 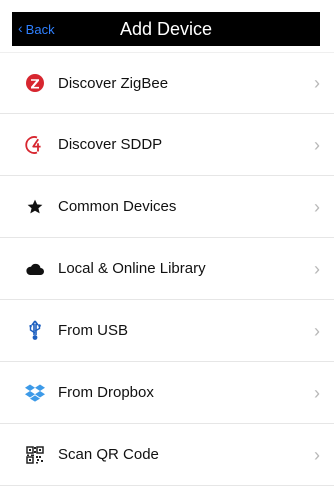 I want to click on navigation-bar: ‹ Back Add Device, so click(x=166, y=29).